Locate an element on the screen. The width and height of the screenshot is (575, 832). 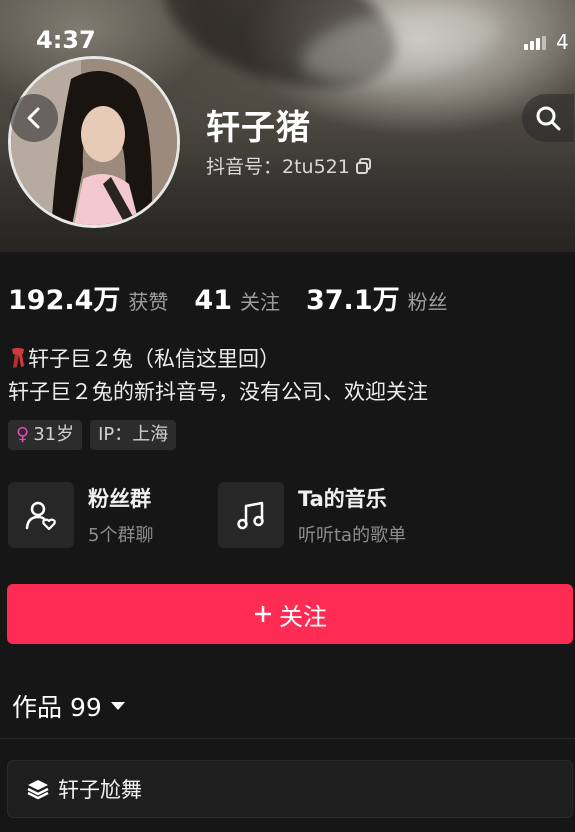
stat-following: 41 关注 is located at coordinates (237, 300).